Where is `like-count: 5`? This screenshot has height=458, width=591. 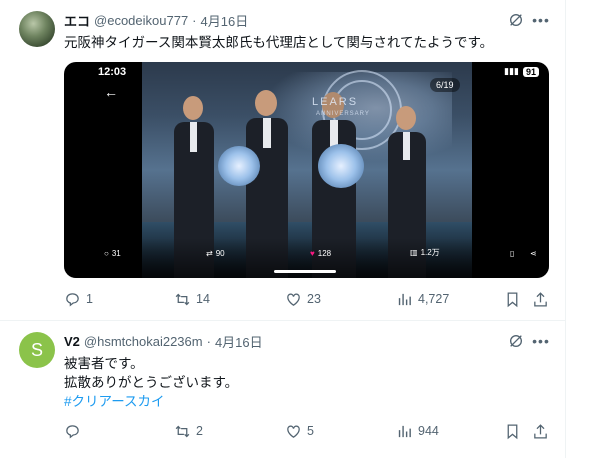
like-count: 5 is located at coordinates (310, 431).